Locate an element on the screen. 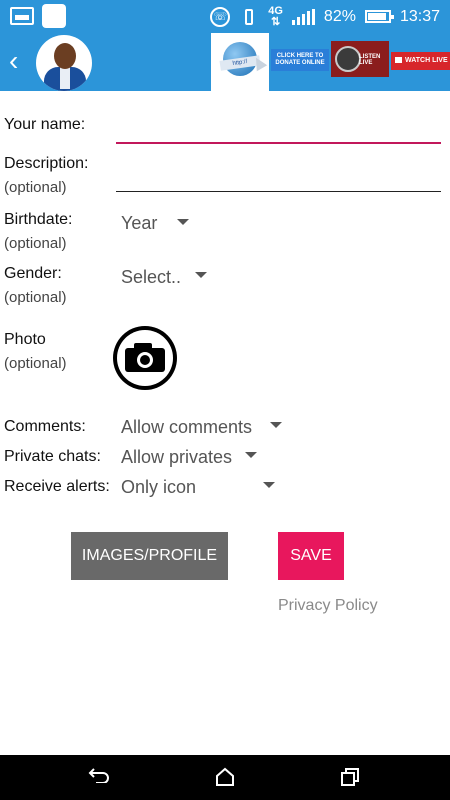 The height and width of the screenshot is (800, 450). save-button: SAVE is located at coordinates (311, 556).